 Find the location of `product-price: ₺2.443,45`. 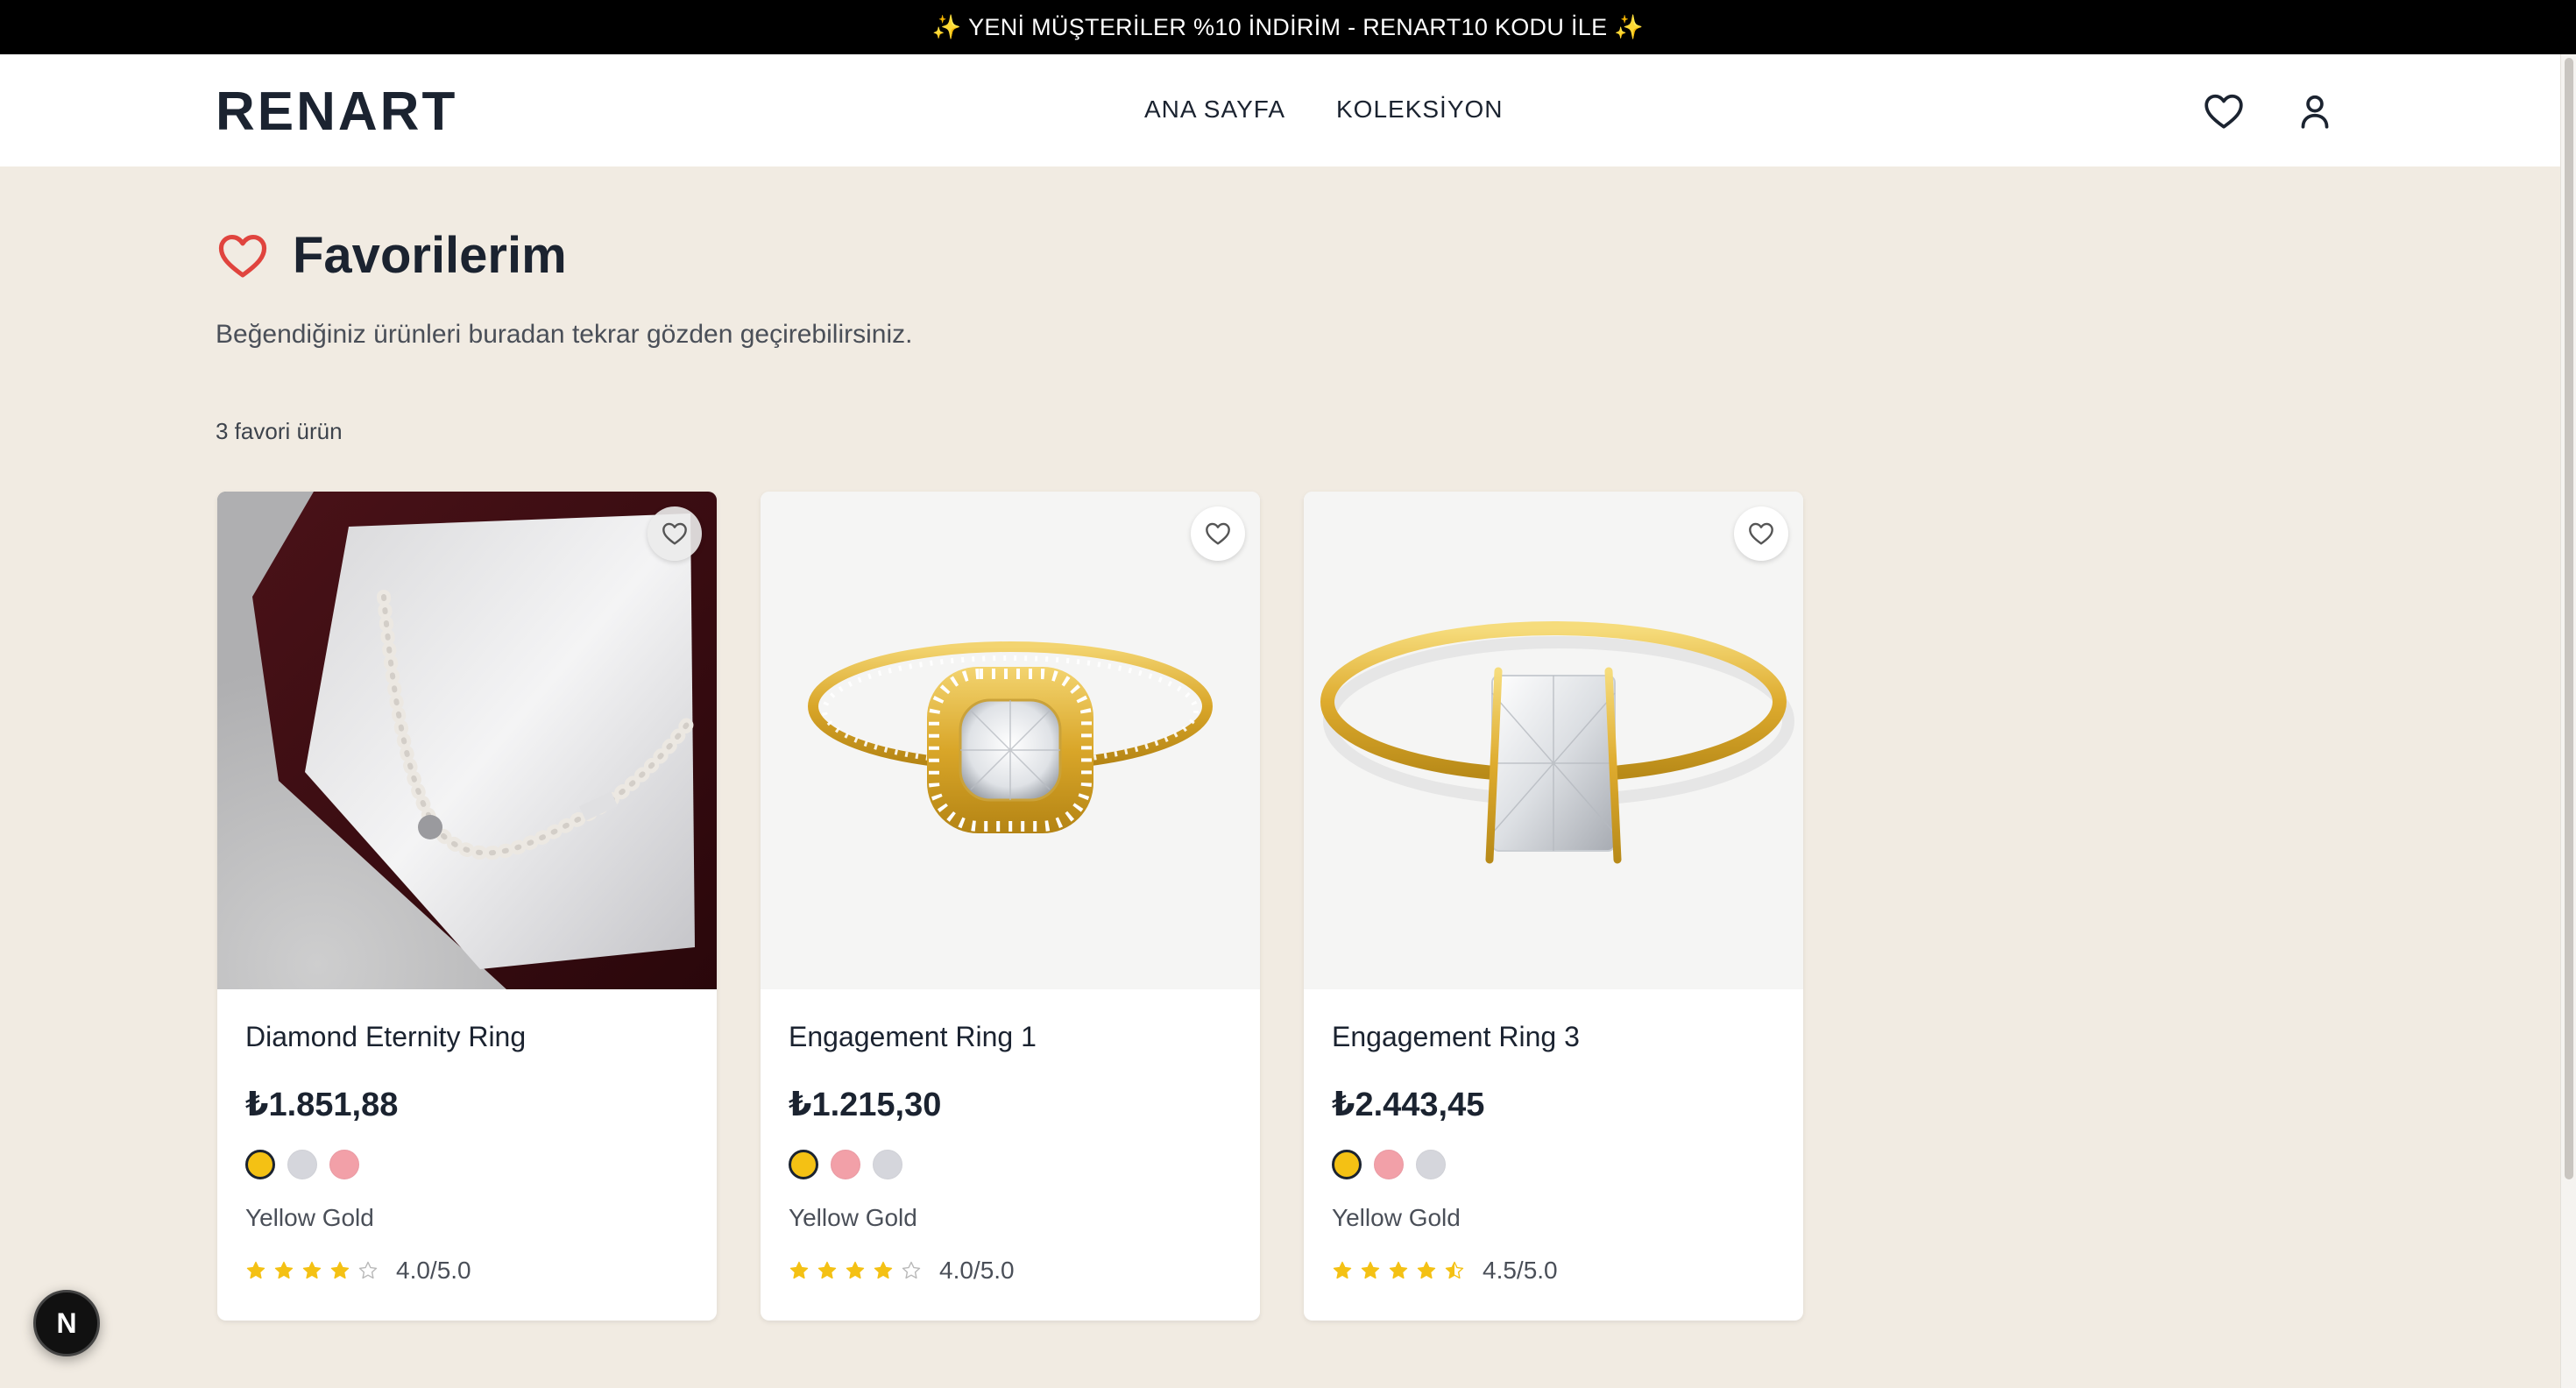

product-price: ₺2.443,45 is located at coordinates (1408, 1105).